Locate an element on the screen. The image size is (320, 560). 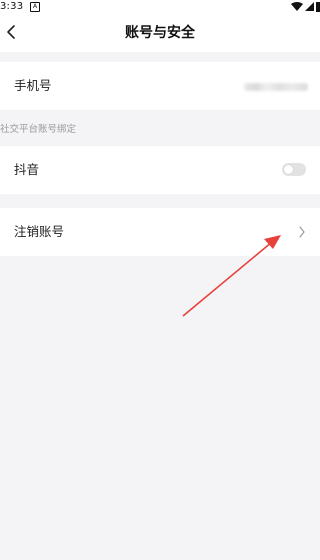
header: 账号与安全 is located at coordinates (160, 33).